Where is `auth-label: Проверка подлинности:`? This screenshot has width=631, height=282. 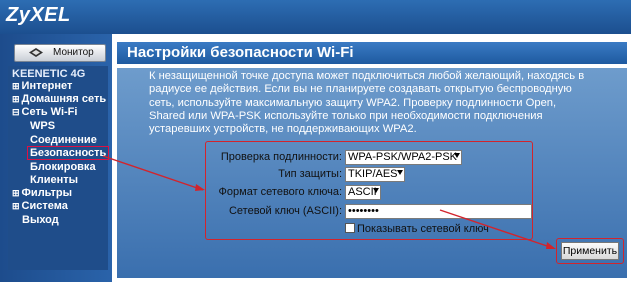 auth-label: Проверка подлинности: is located at coordinates (281, 157).